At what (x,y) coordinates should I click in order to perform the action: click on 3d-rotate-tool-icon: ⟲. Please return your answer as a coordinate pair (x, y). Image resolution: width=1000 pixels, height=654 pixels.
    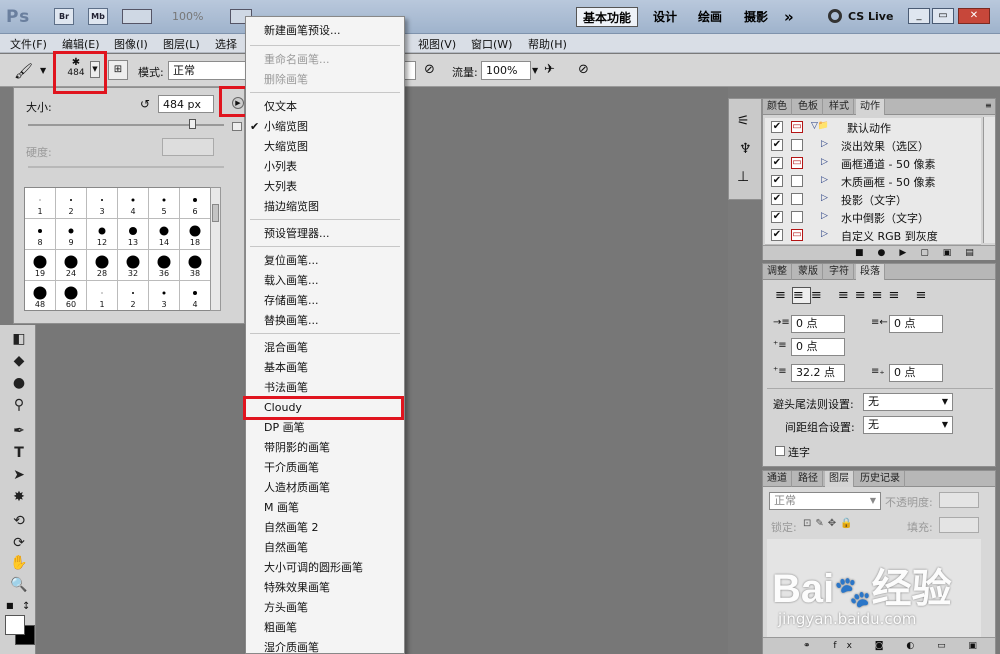
    Looking at the image, I should click on (19, 521).